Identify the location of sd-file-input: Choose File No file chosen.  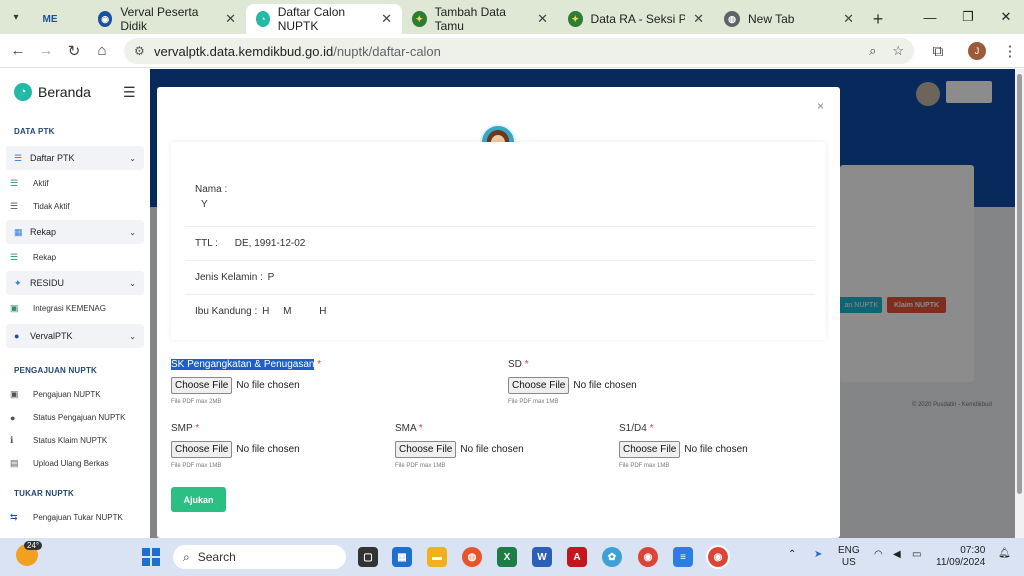
(572, 385).